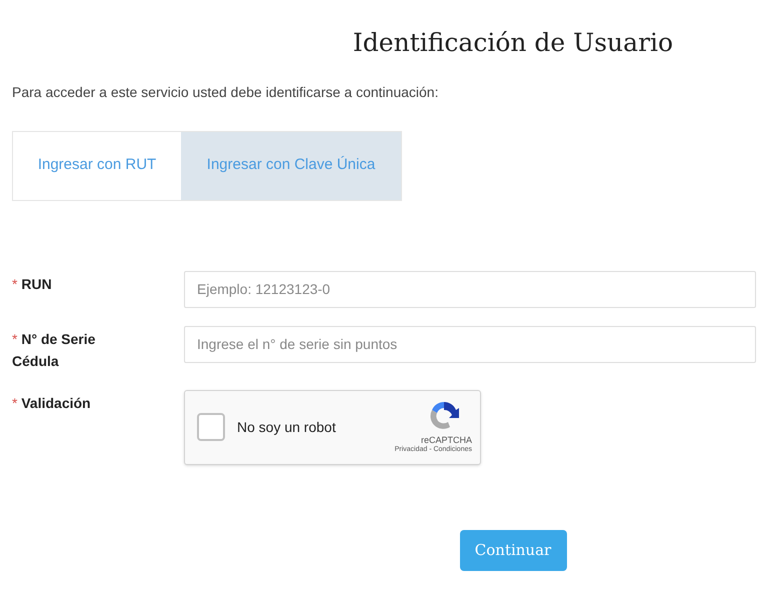 The width and height of the screenshot is (768, 606). I want to click on page-title: Identificación de Usuario, so click(513, 43).